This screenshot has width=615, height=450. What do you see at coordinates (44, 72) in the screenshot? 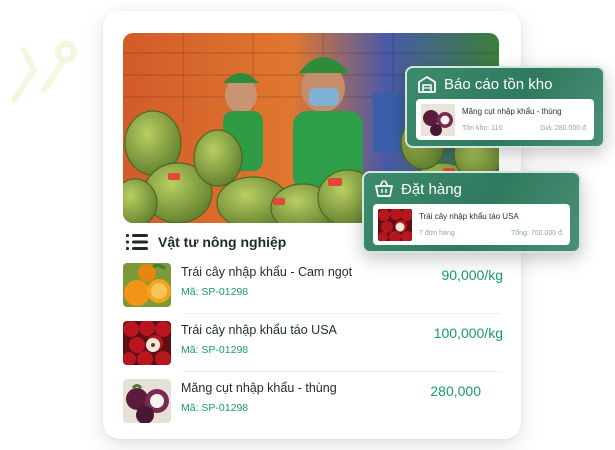
I see `decorative-fruit-icon` at bounding box center [44, 72].